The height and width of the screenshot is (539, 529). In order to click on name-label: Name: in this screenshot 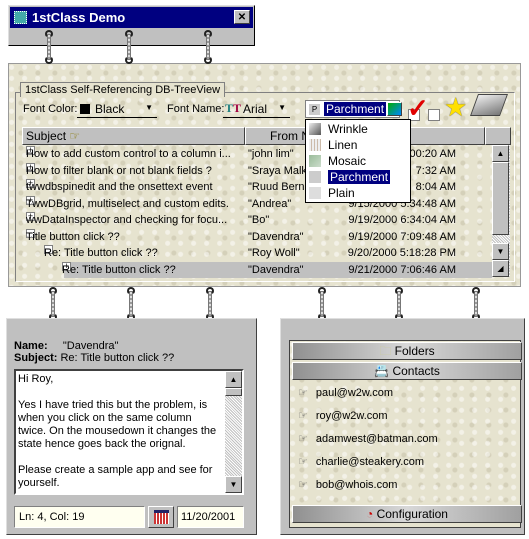, I will do `click(31, 346)`.